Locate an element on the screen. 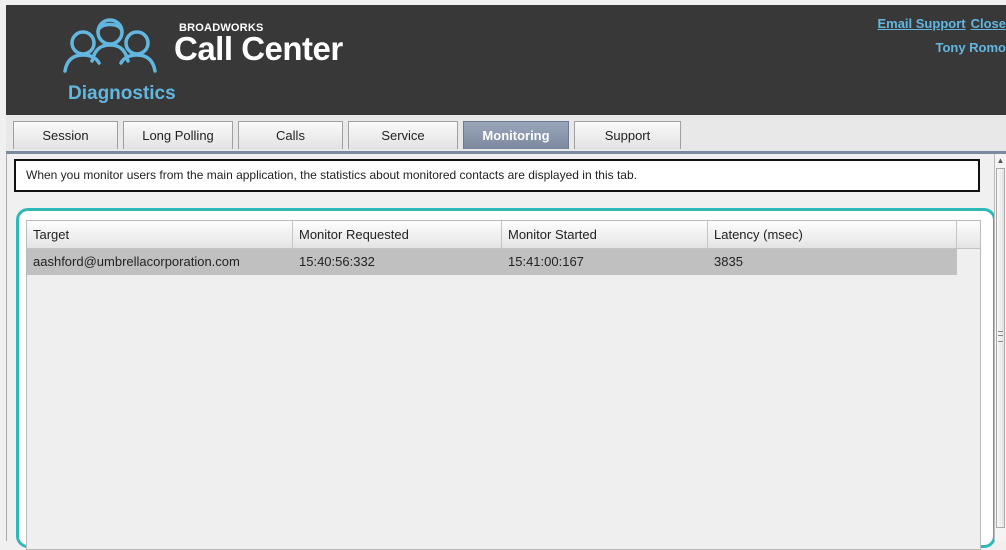 The image size is (1006, 550). close-link: Close is located at coordinates (988, 23).